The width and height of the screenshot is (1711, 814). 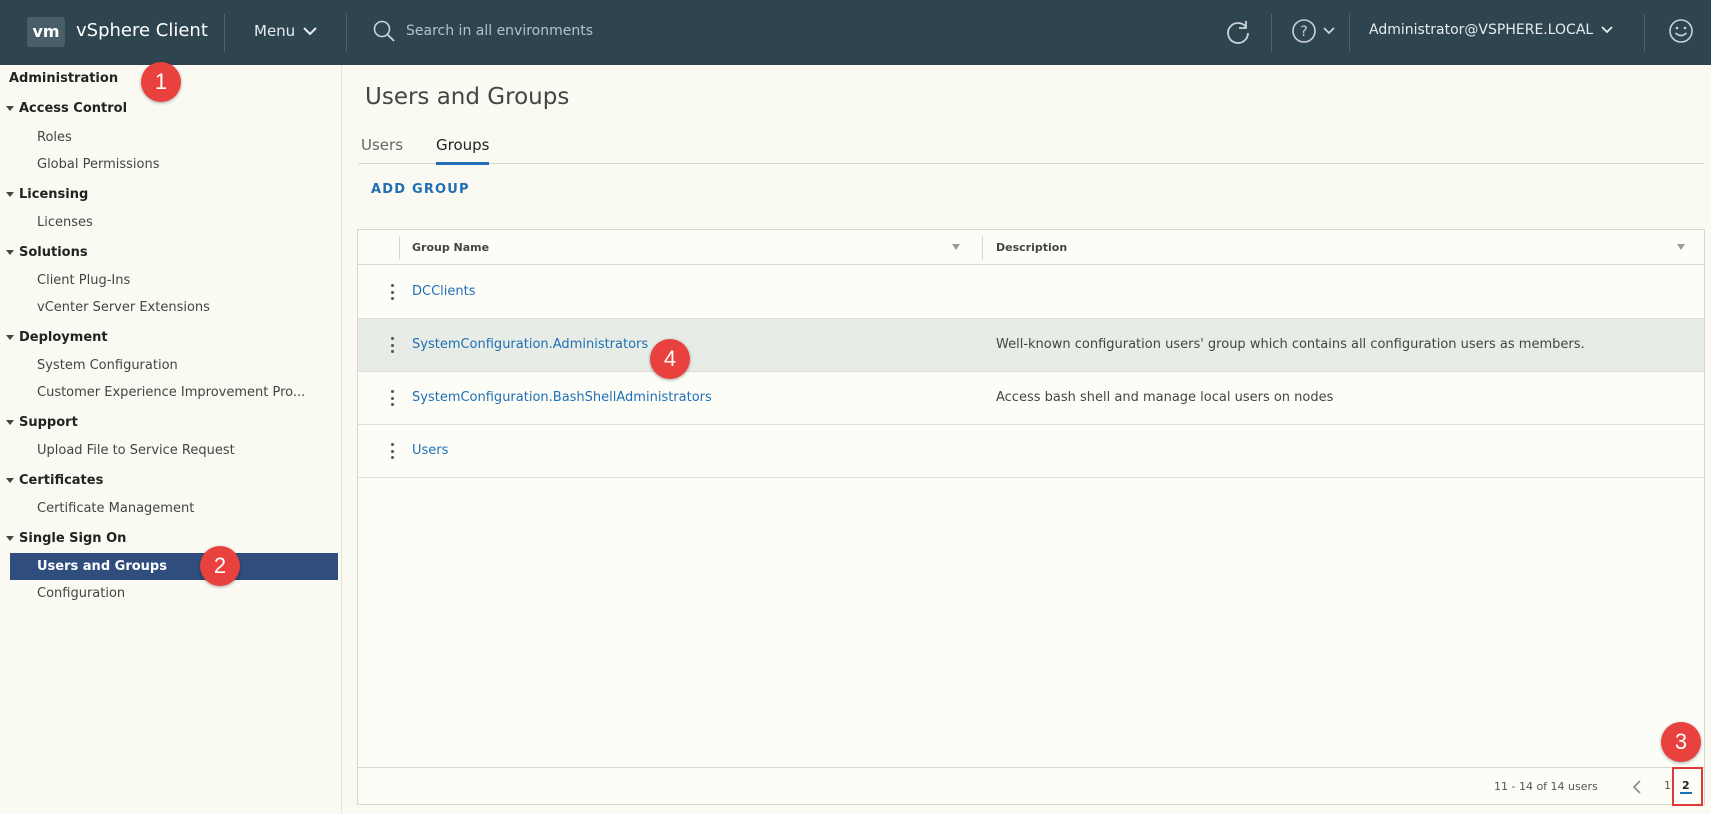 I want to click on callout-badge: 3, so click(x=1681, y=742).